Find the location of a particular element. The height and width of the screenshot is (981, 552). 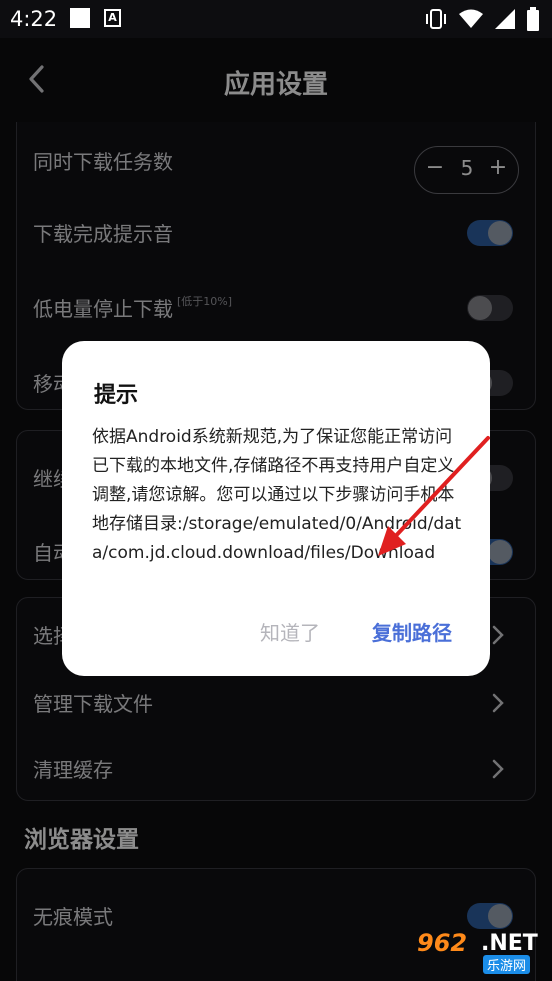

dialog-title: 提示 is located at coordinates (116, 395).